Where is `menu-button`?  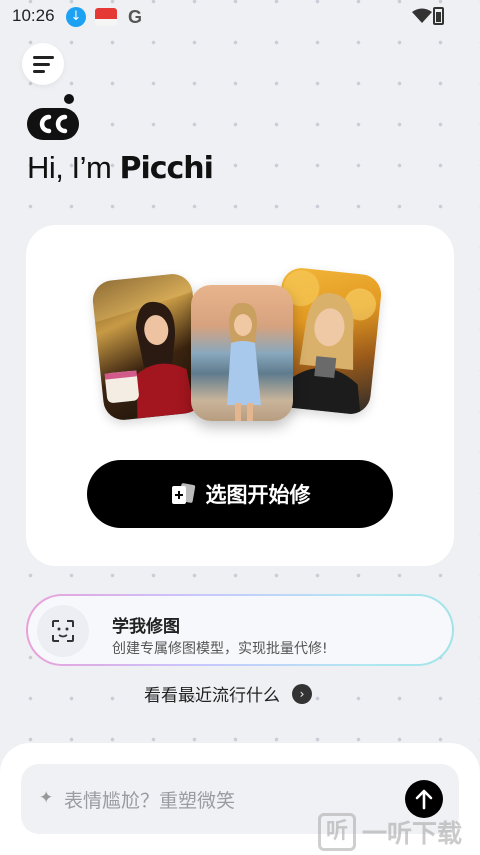 menu-button is located at coordinates (43, 64).